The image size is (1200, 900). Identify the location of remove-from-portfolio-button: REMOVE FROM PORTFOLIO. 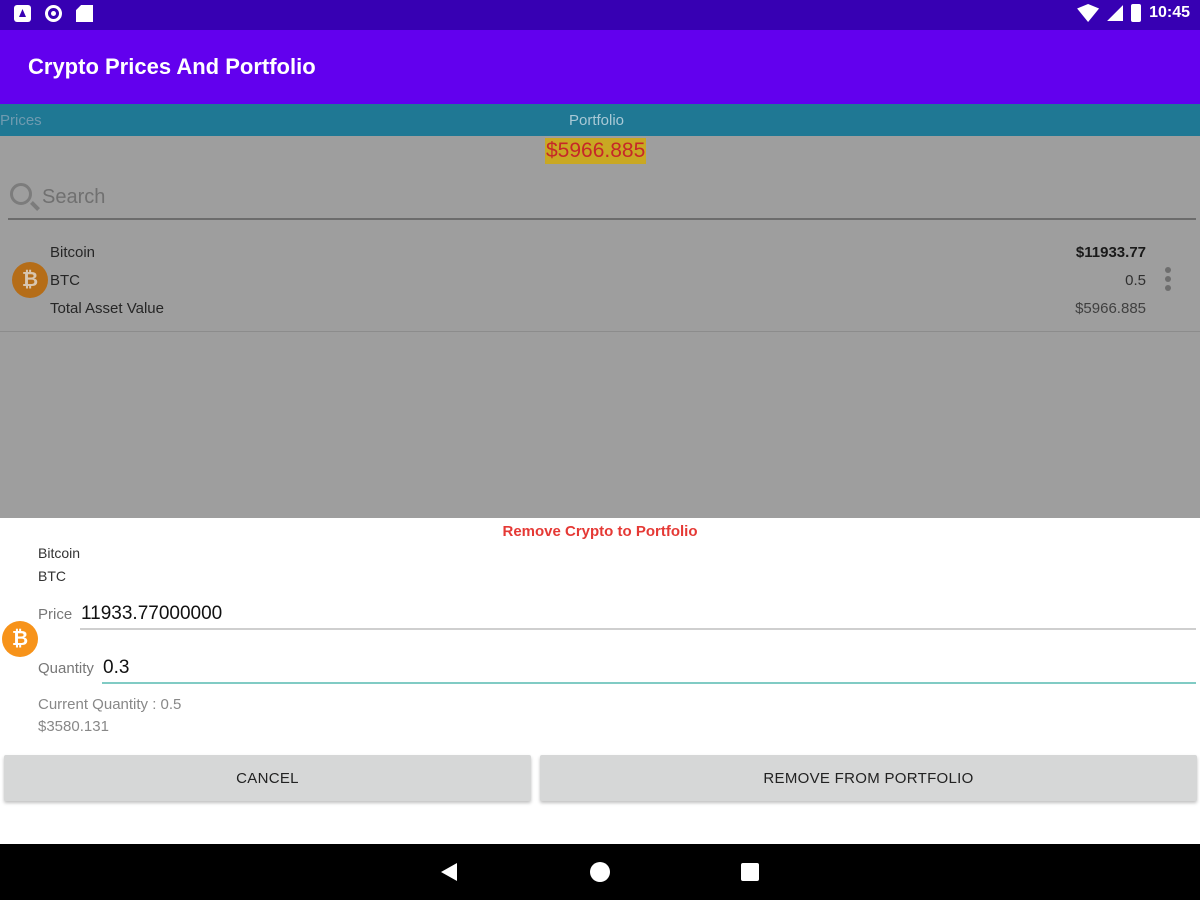
(868, 778).